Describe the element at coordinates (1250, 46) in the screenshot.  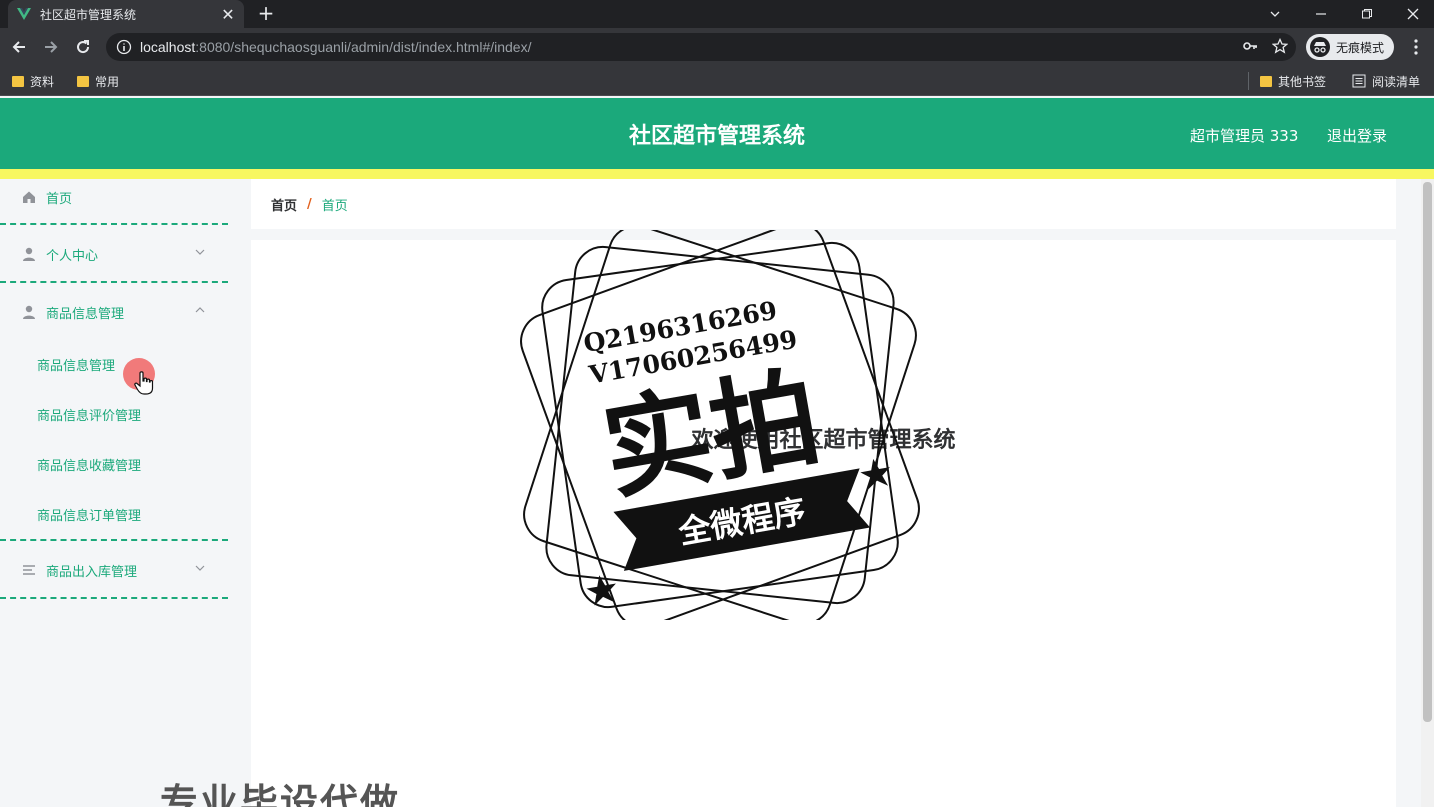
I see `key-icon` at that location.